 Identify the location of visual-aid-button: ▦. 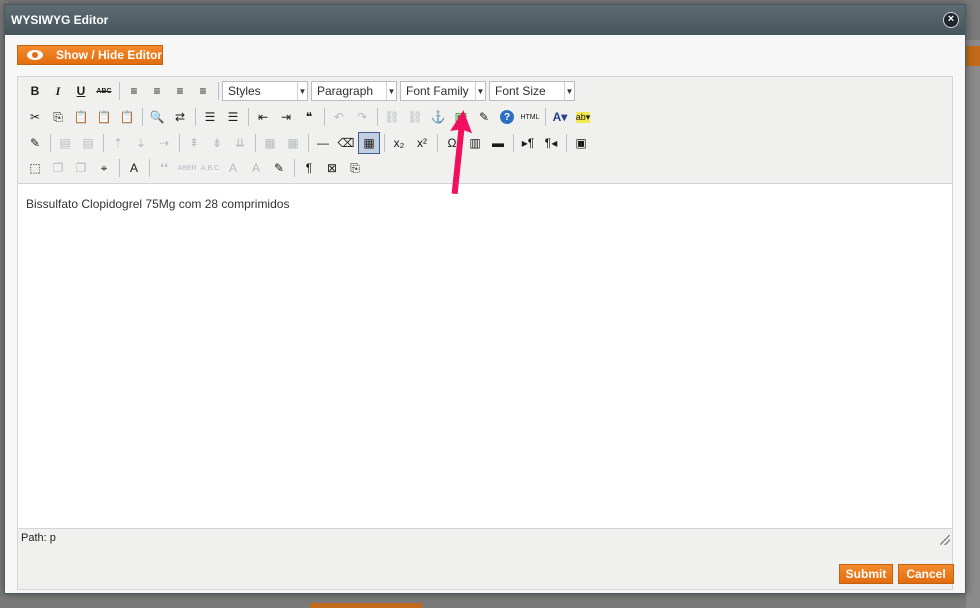
(369, 143).